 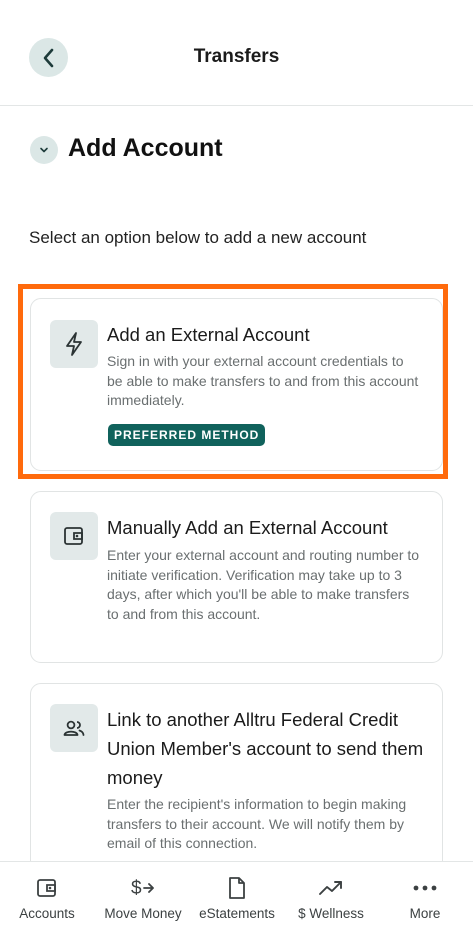 I want to click on option-title: Manually Add an External Account, so click(x=247, y=527).